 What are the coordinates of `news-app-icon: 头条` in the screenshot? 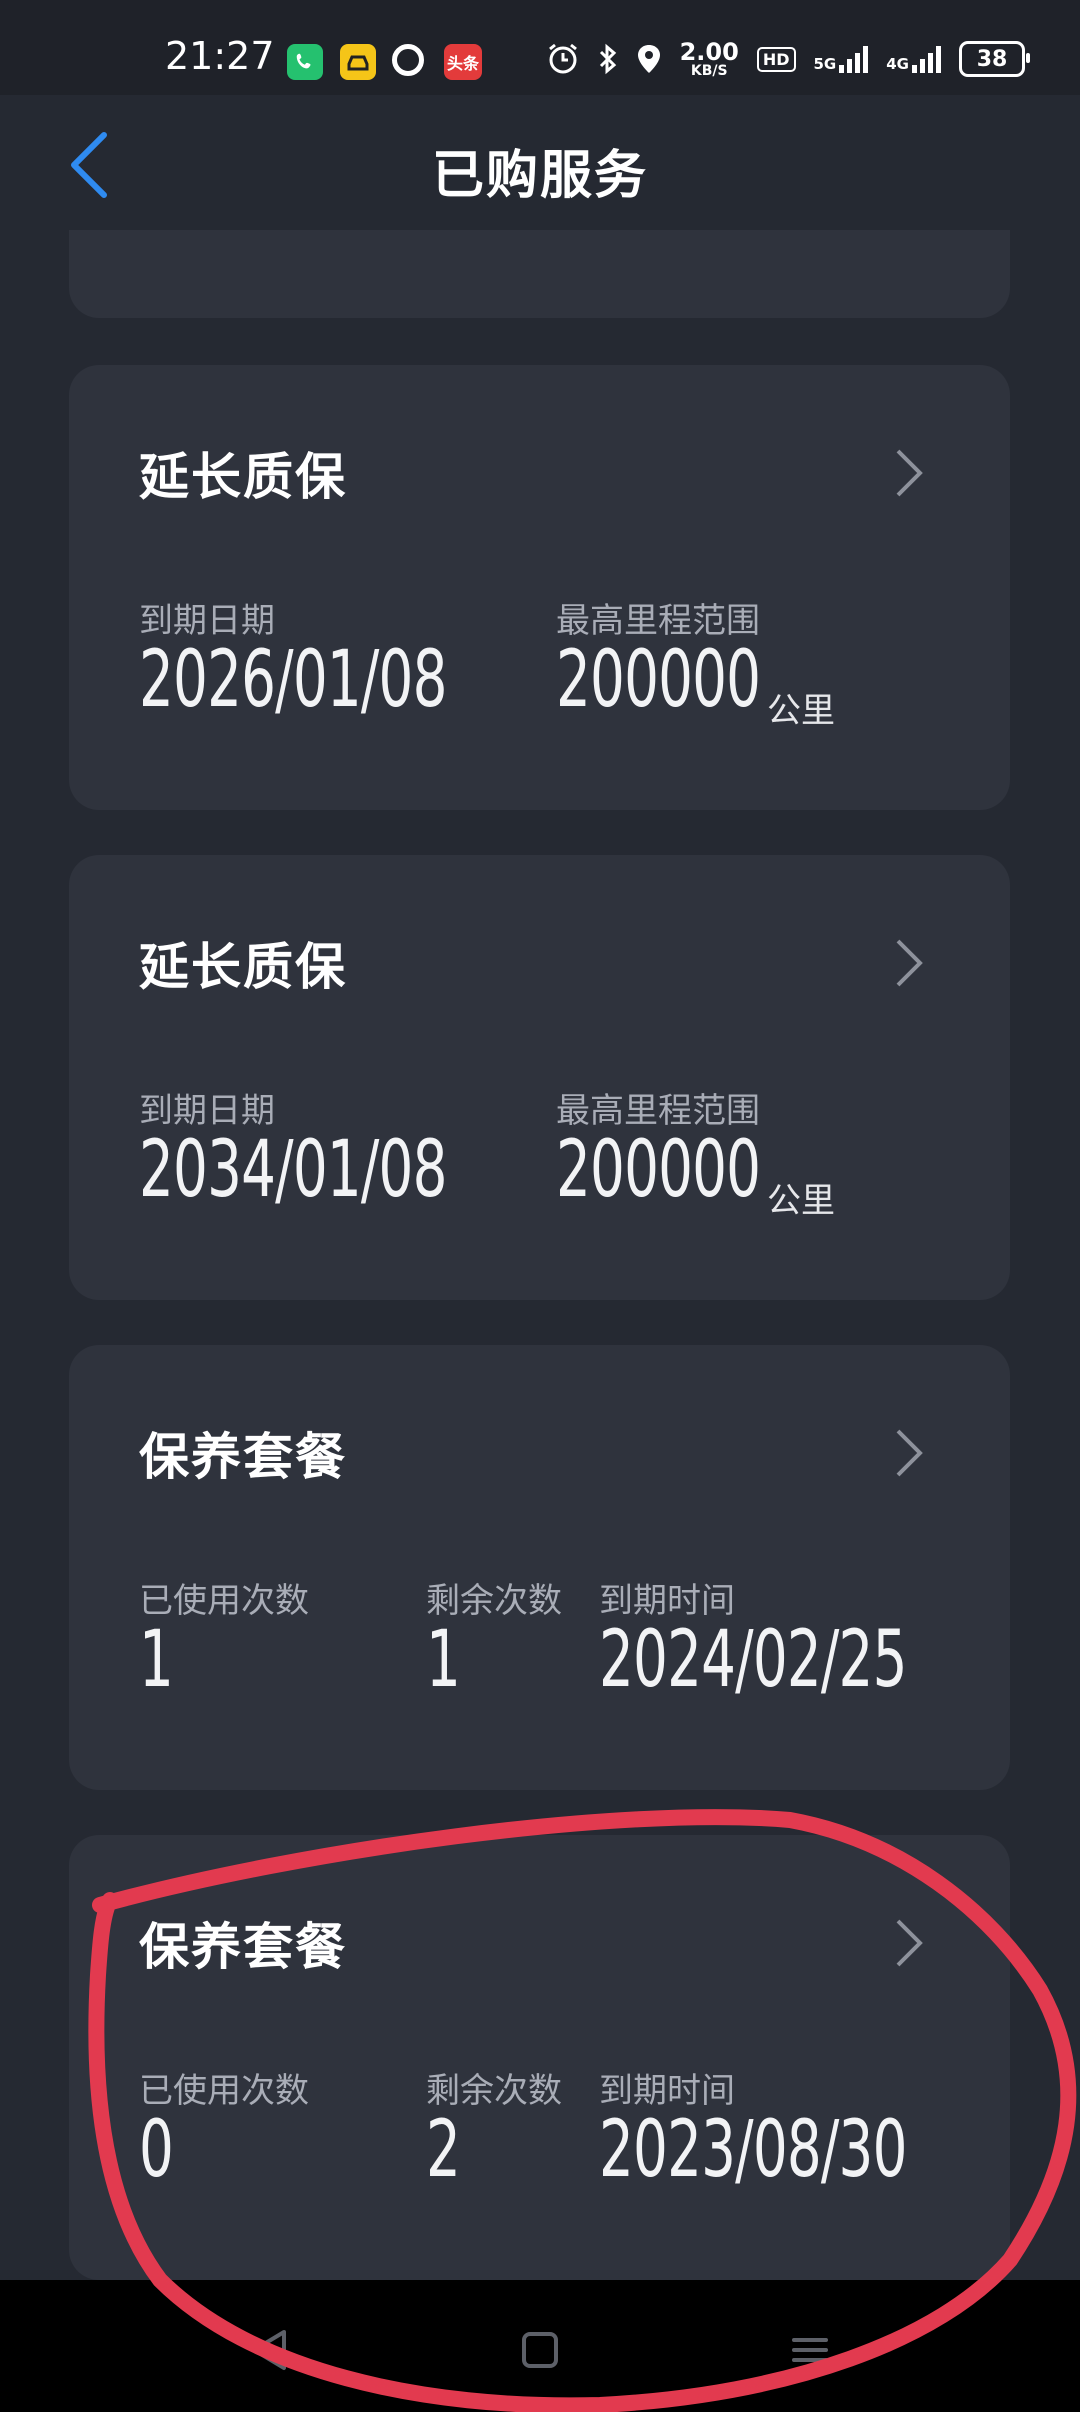 It's located at (463, 62).